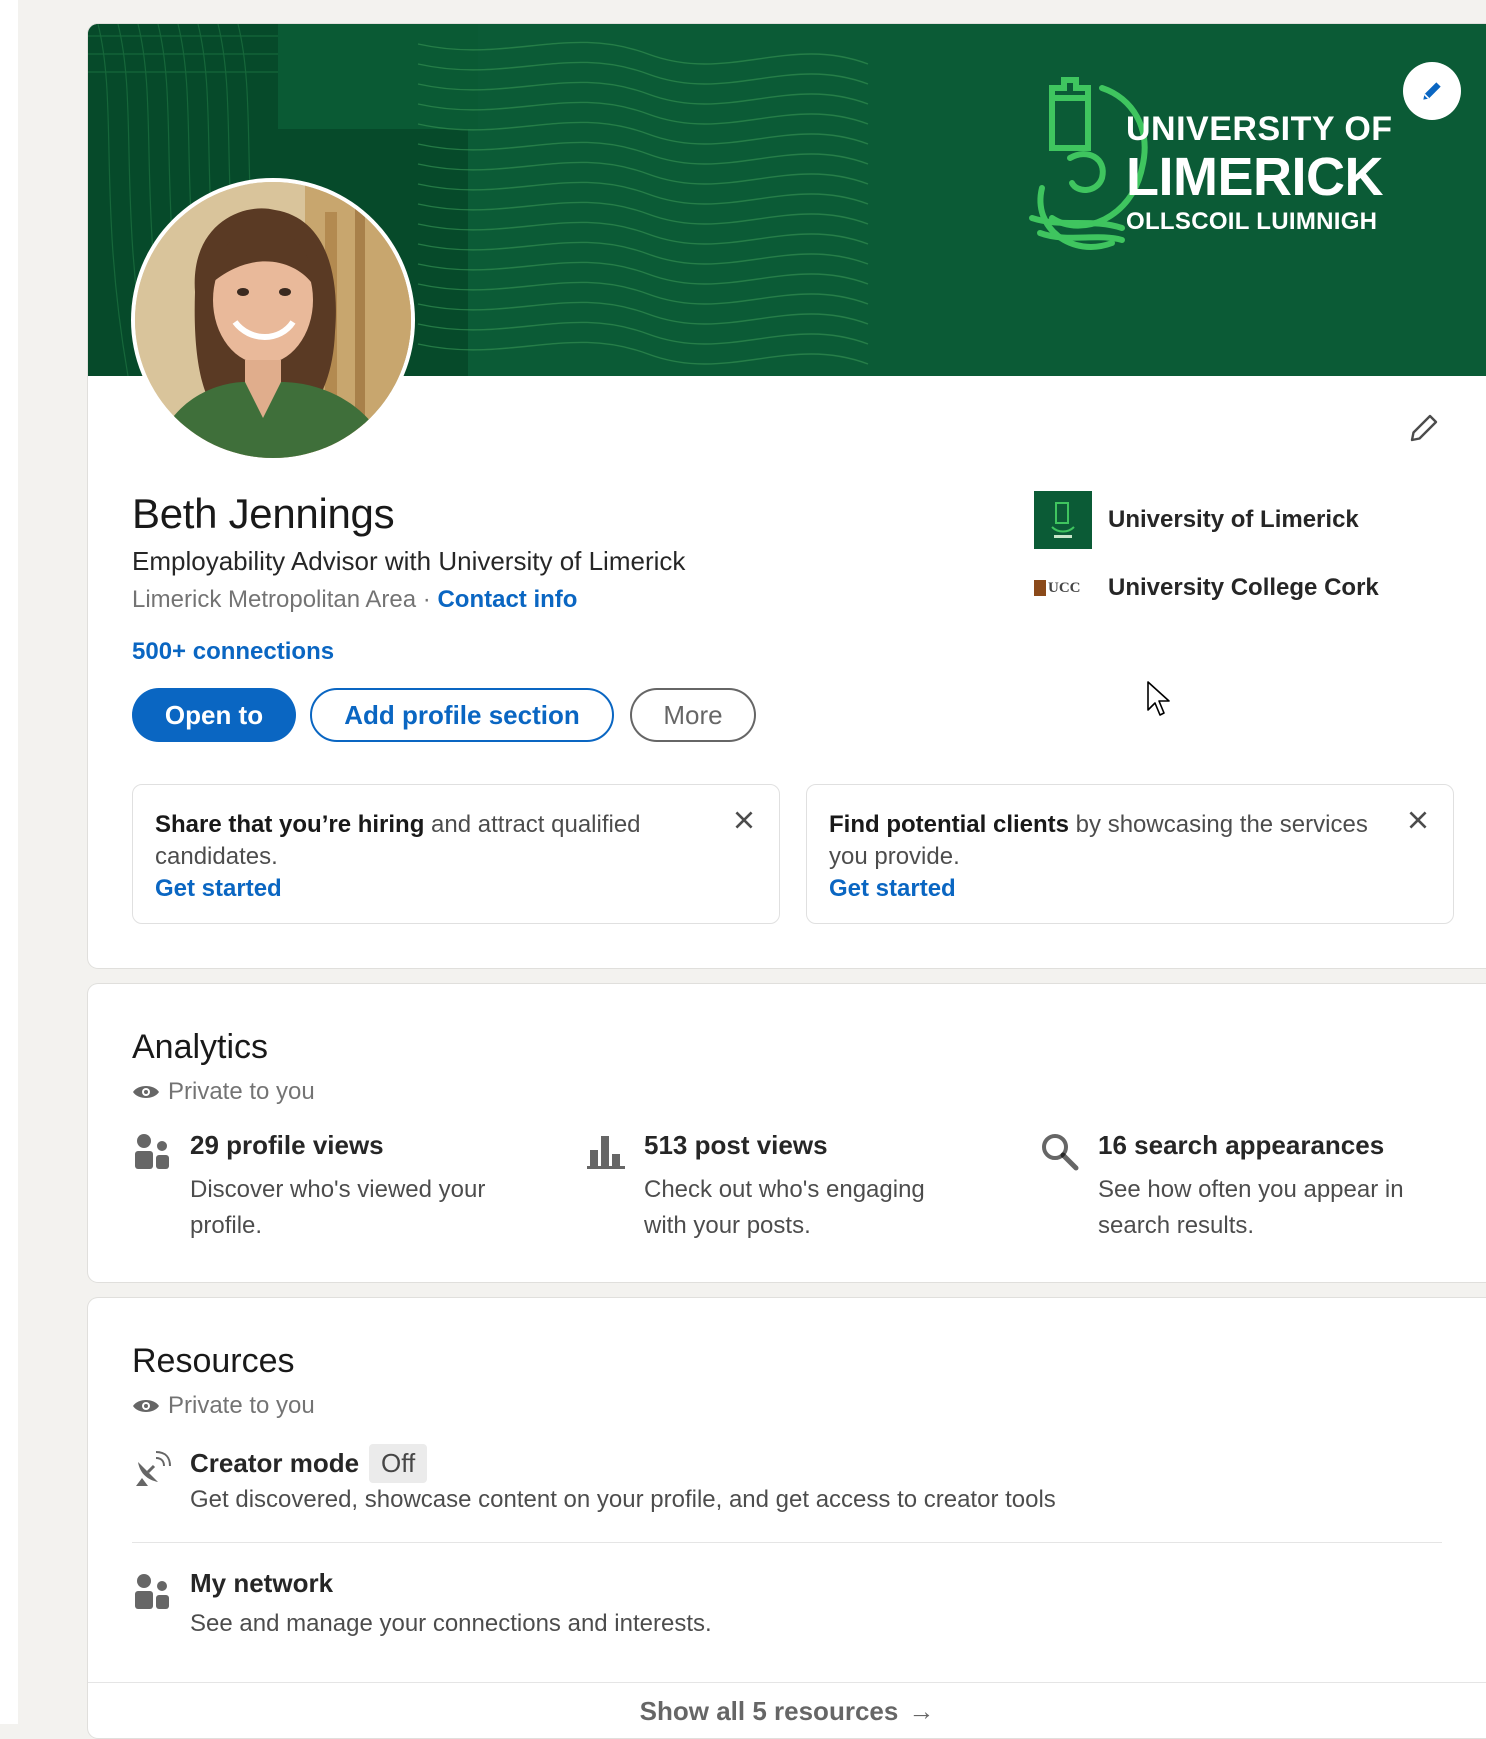 The image size is (1486, 1739). Describe the element at coordinates (736, 1145) in the screenshot. I see `stat-title: 513 post views` at that location.